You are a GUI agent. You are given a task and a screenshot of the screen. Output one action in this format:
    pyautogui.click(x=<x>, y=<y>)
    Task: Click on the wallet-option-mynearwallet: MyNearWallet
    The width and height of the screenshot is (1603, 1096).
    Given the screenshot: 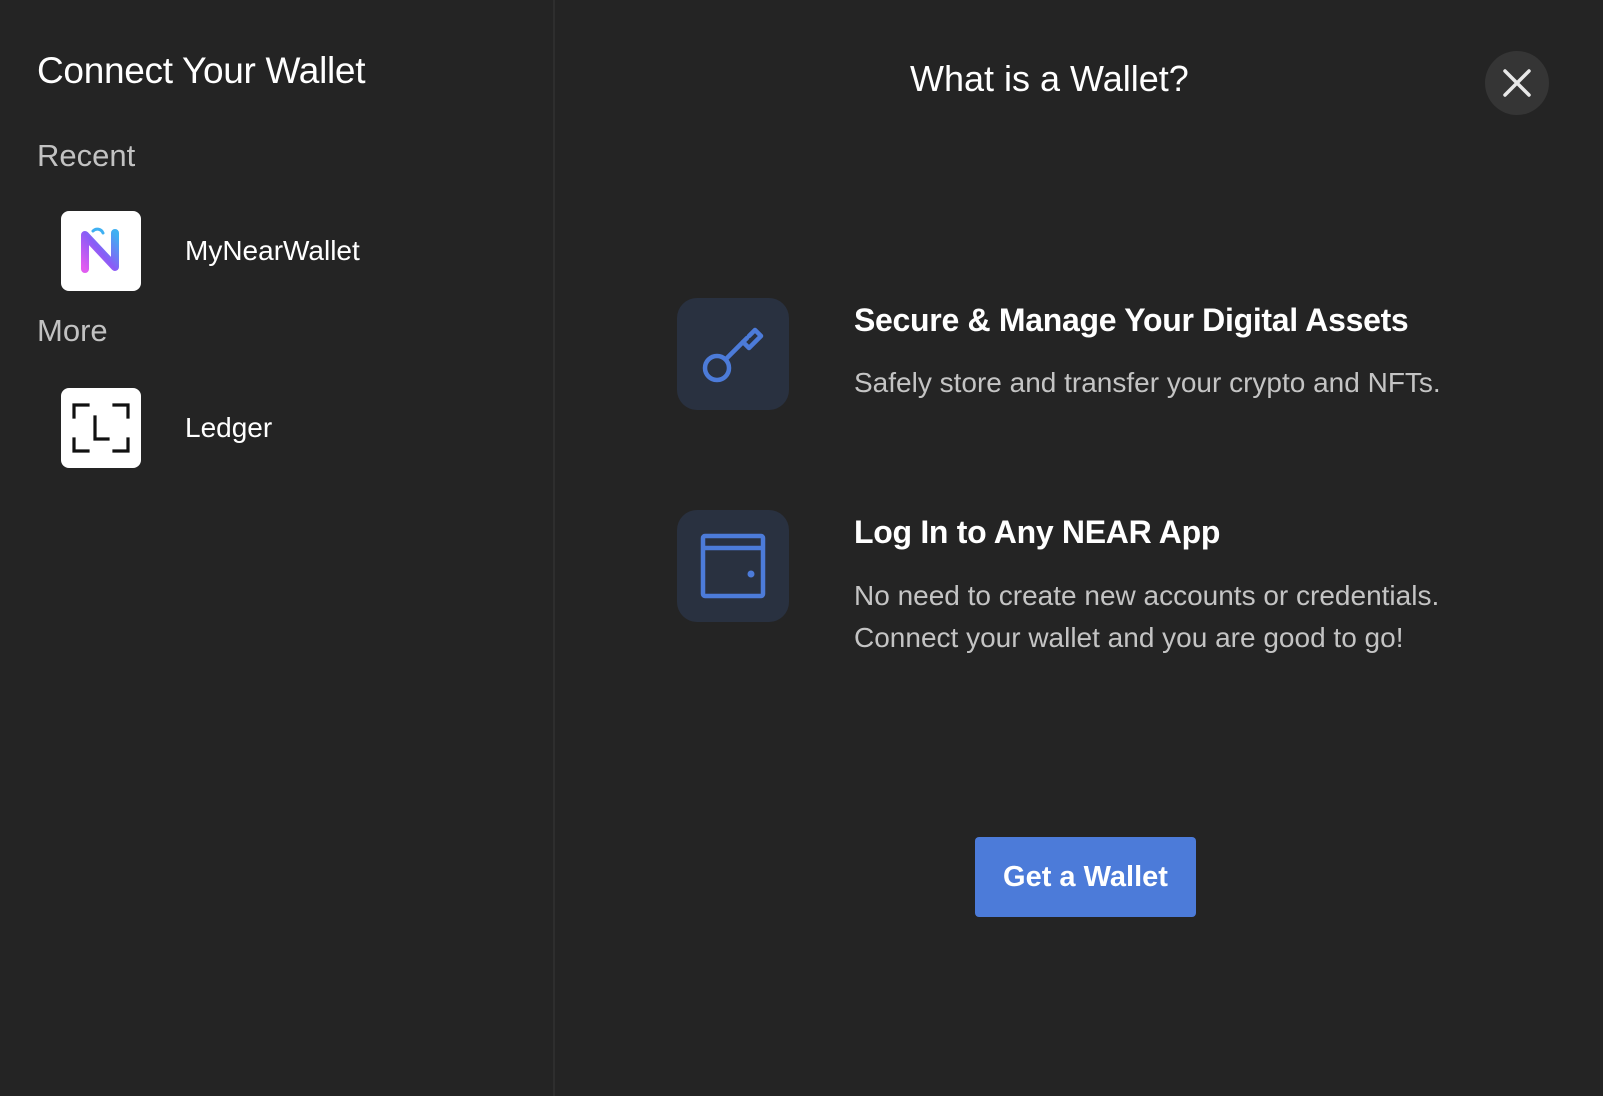 What is the action you would take?
    pyautogui.click(x=290, y=251)
    